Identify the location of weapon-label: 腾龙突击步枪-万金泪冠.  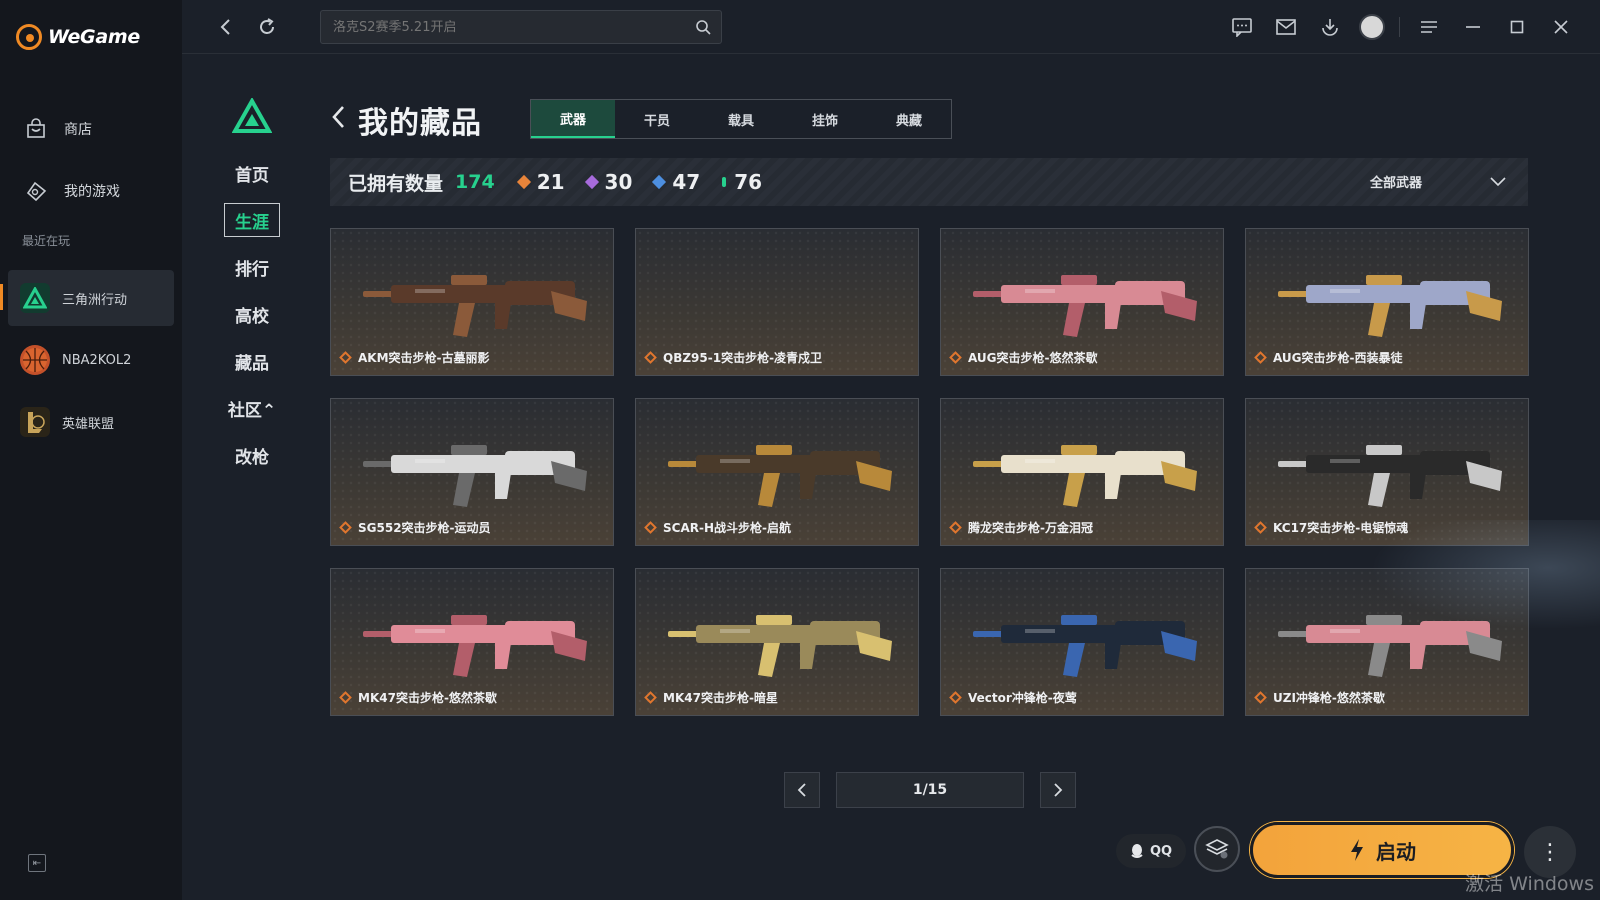
(1021, 527).